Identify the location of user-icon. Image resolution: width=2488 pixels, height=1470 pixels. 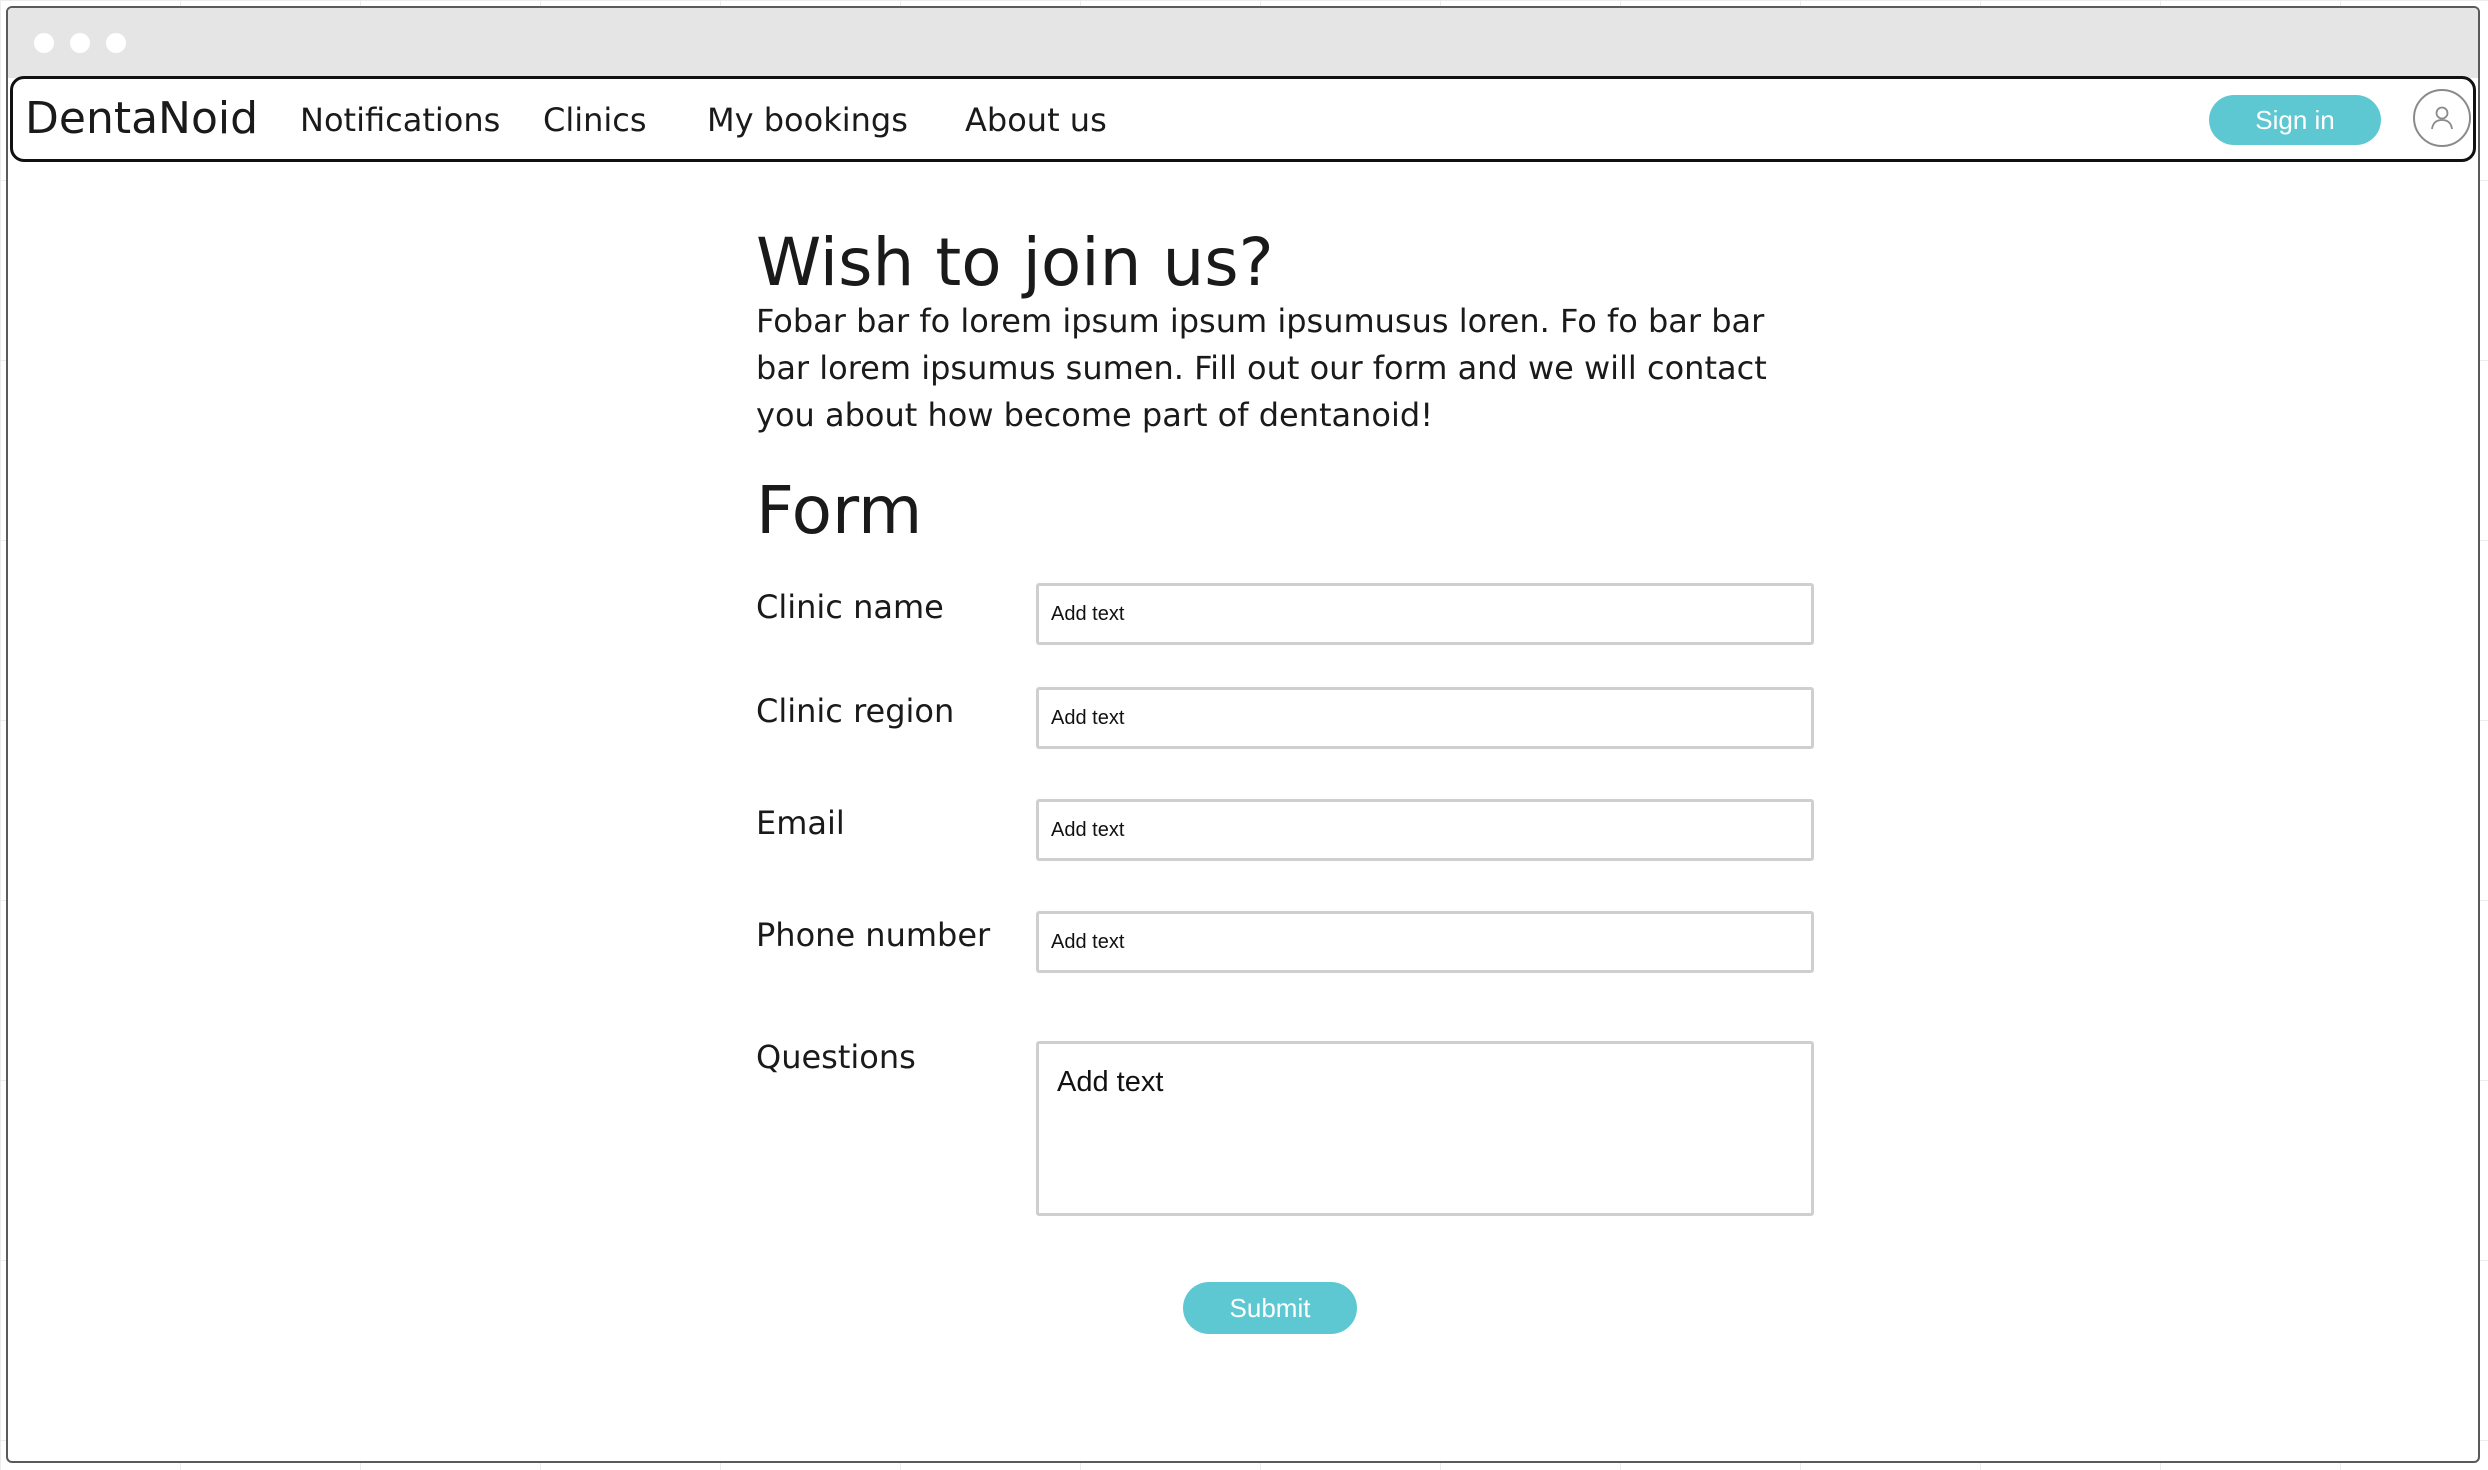
(2442, 118).